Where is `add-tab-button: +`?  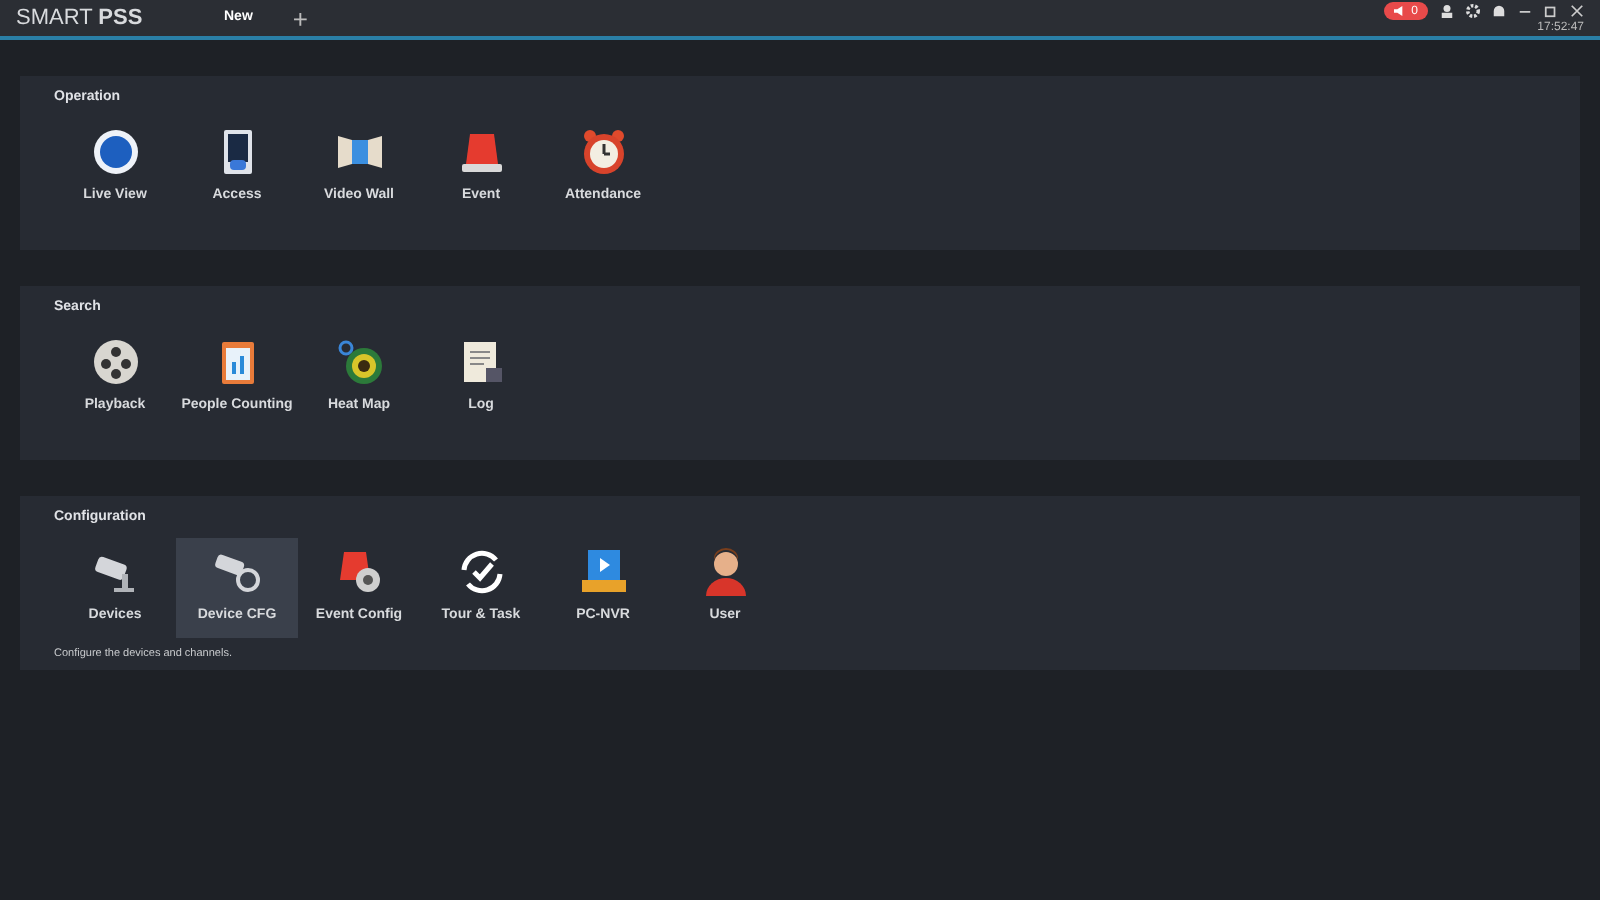 add-tab-button: + is located at coordinates (300, 18).